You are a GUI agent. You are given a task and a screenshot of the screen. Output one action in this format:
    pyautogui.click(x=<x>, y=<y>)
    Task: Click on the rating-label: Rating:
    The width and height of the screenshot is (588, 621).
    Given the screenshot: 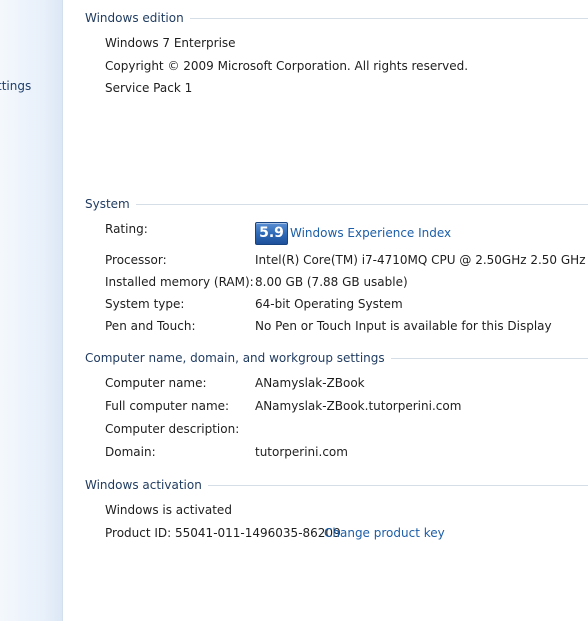 What is the action you would take?
    pyautogui.click(x=126, y=229)
    